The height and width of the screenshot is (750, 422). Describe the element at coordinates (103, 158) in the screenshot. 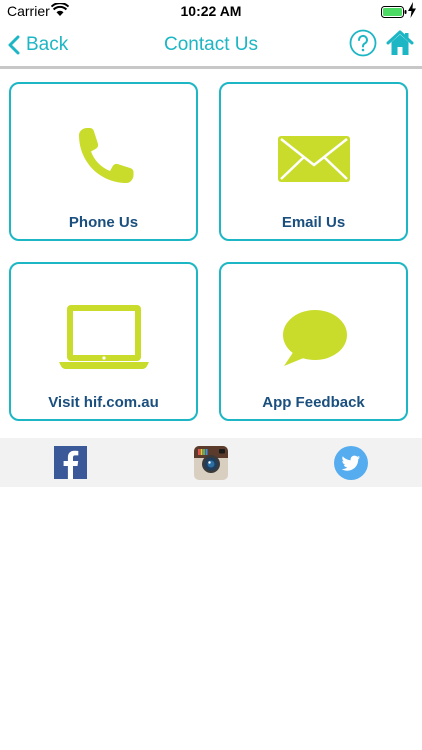

I see `phone-icon` at that location.